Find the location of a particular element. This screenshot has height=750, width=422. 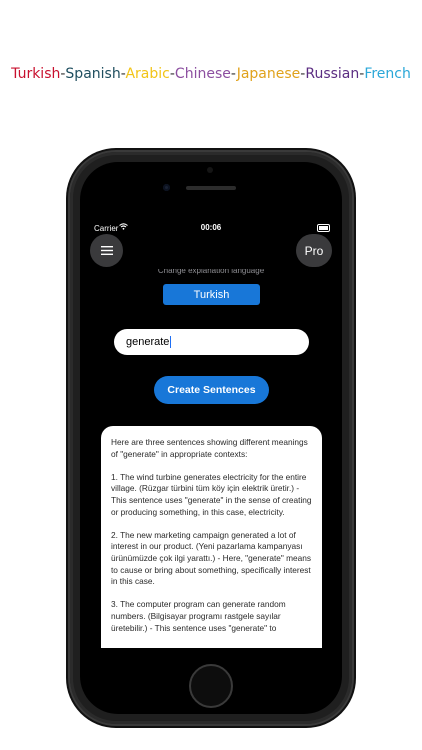

pro-button: Pro is located at coordinates (314, 250).